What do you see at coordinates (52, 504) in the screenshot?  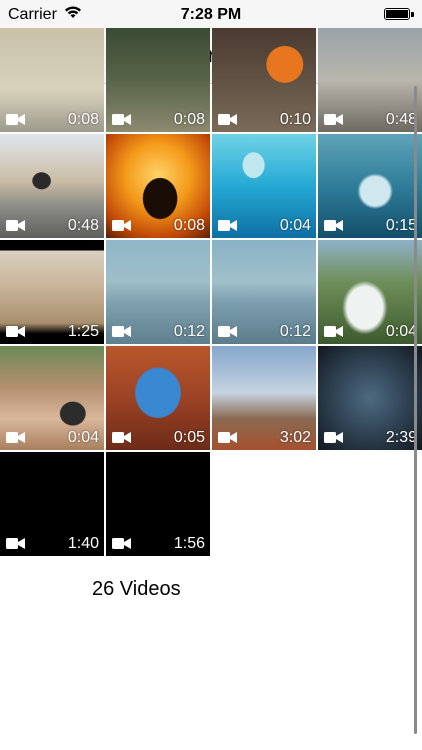 I see `video-thumbnail: 1:40` at bounding box center [52, 504].